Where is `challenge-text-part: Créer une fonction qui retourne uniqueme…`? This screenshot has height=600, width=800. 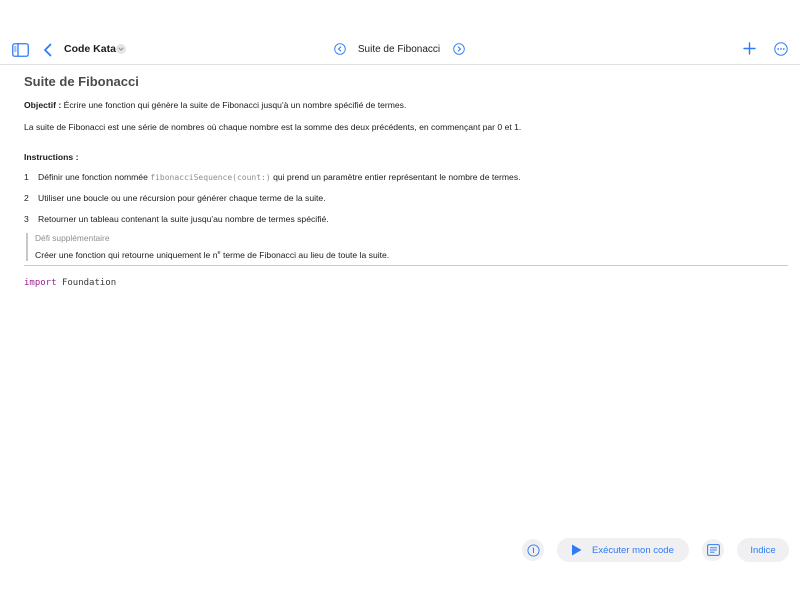 challenge-text-part: Créer une fonction qui retourne uniqueme… is located at coordinates (126, 254).